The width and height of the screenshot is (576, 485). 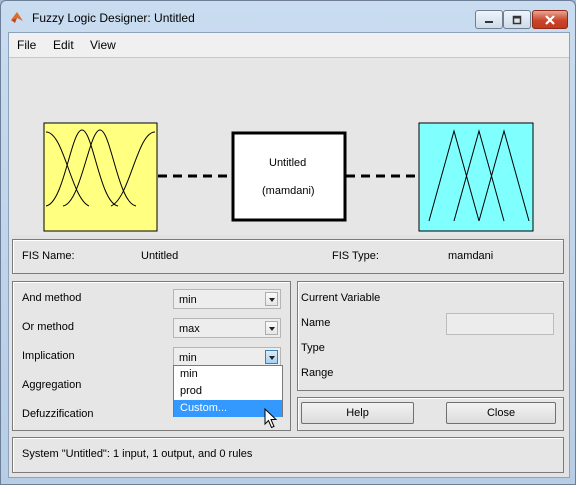 What do you see at coordinates (160, 256) in the screenshot?
I see `fis-name-value: Untitled` at bounding box center [160, 256].